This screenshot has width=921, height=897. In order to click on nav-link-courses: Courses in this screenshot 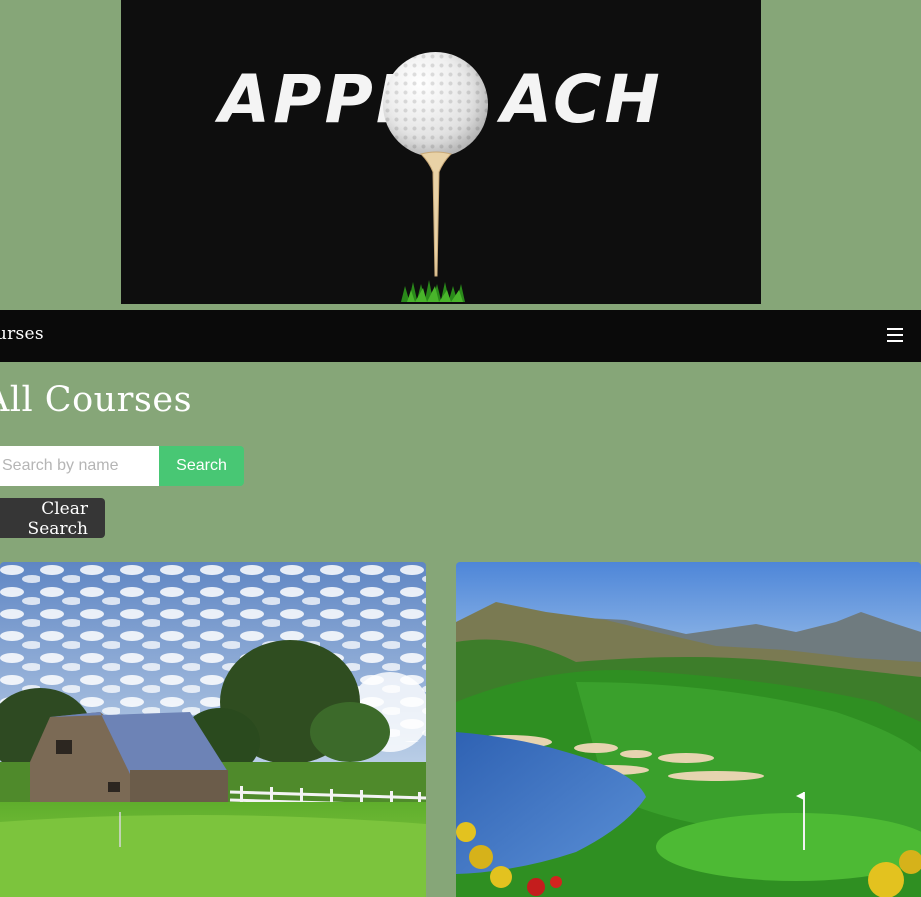, I will do `click(22, 334)`.